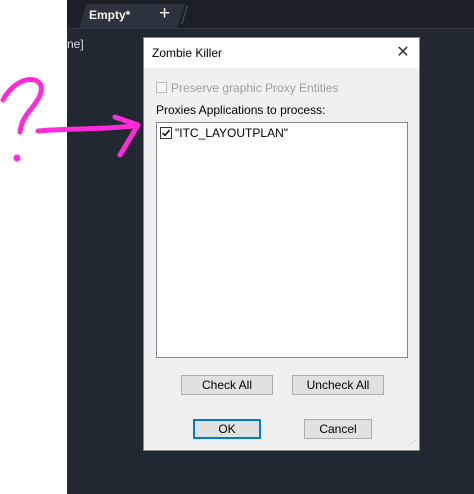 This screenshot has width=474, height=494. I want to click on itc-layoutplan-checkbox, so click(166, 133).